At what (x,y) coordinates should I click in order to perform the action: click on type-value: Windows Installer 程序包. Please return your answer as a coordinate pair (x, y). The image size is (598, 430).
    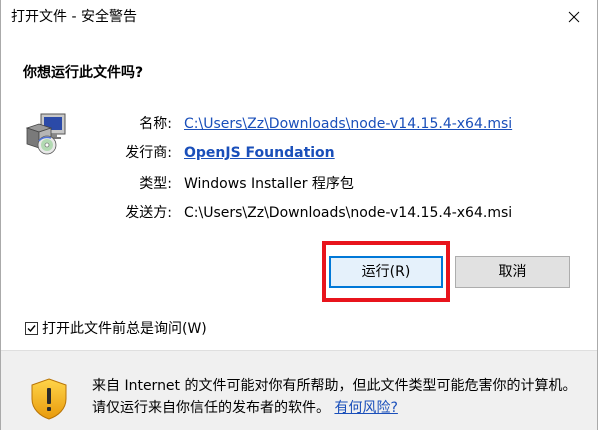
    Looking at the image, I should click on (269, 184).